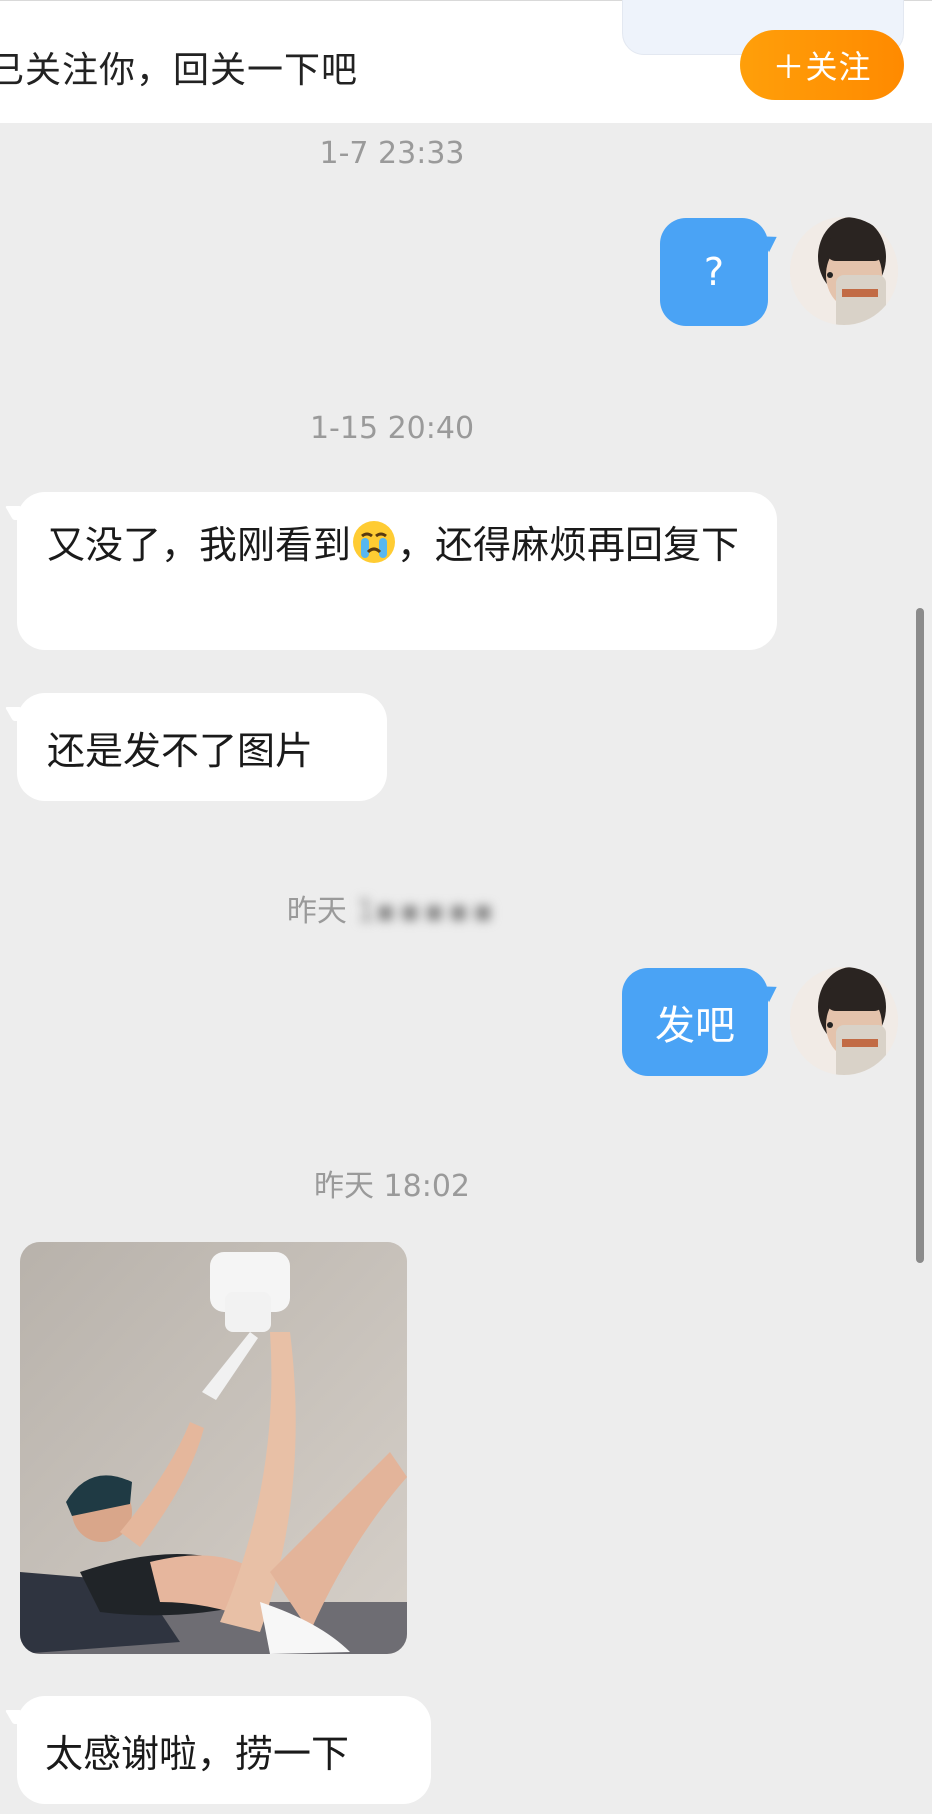 Image resolution: width=932 pixels, height=1814 pixels. What do you see at coordinates (466, 61) in the screenshot?
I see `follow-banner: 已关注你，回关一下吧 ＋关注` at bounding box center [466, 61].